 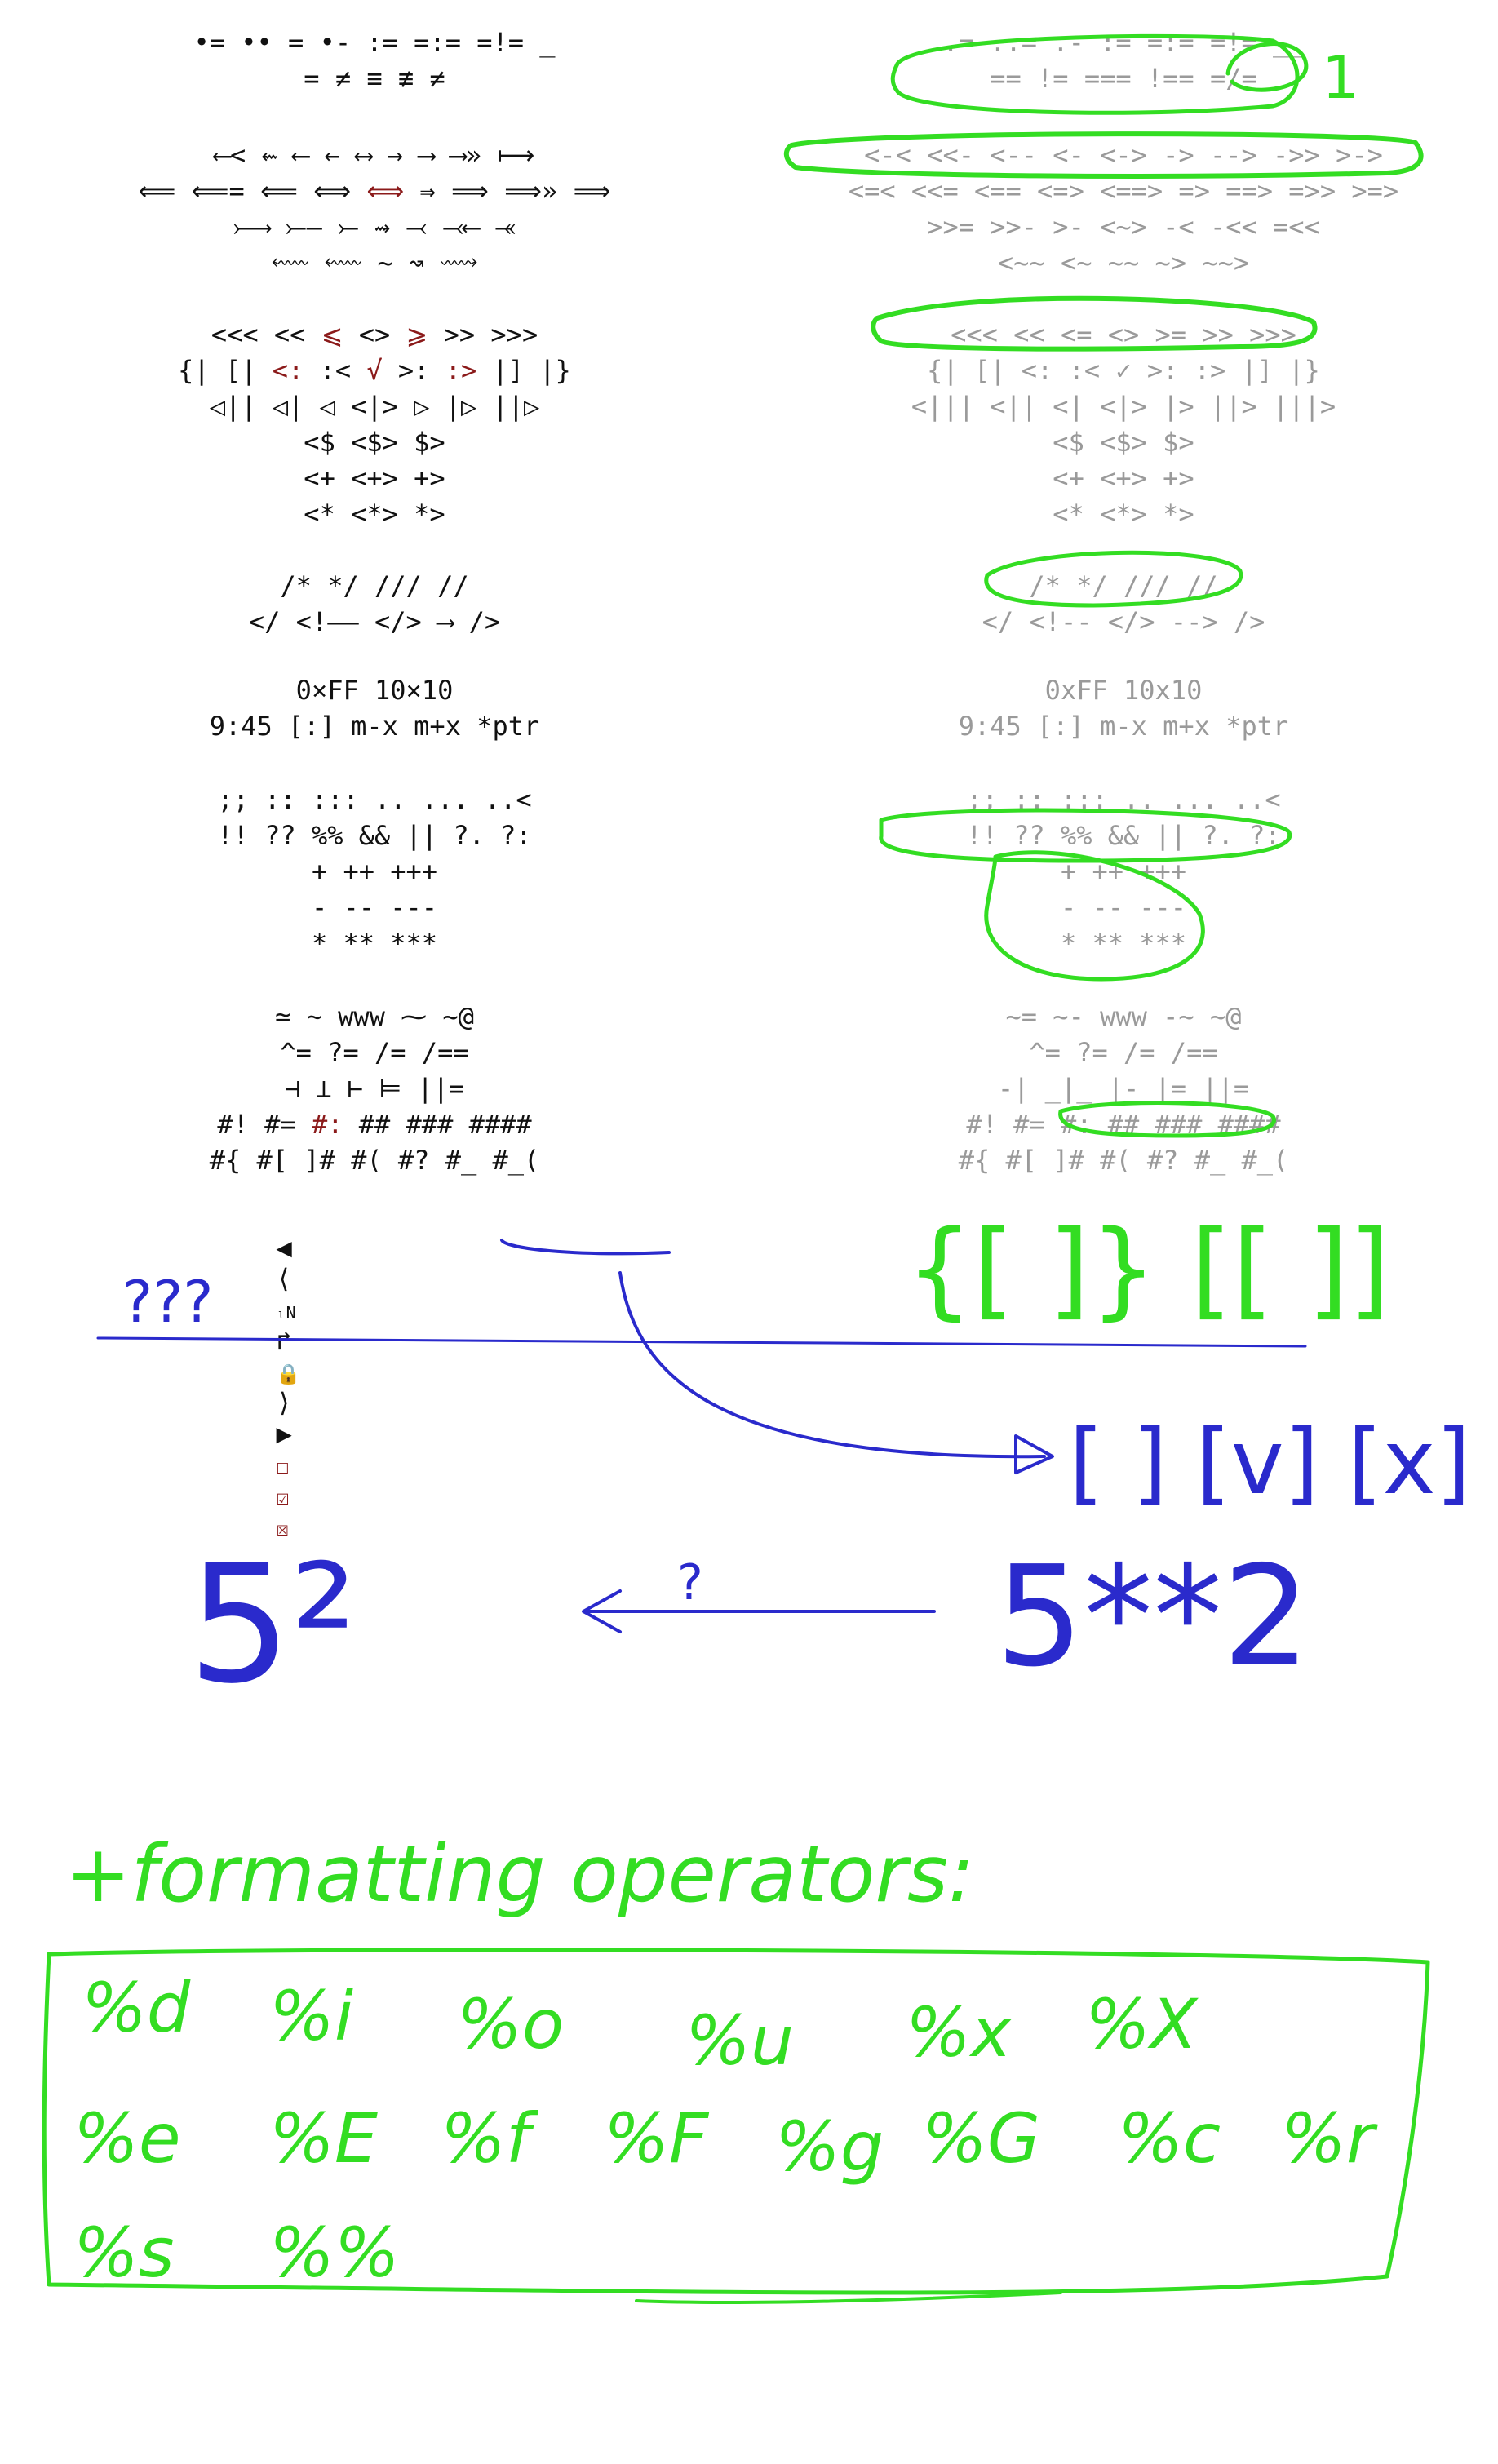 I want to click on green-loop-arrows, so click(x=1103, y=155).